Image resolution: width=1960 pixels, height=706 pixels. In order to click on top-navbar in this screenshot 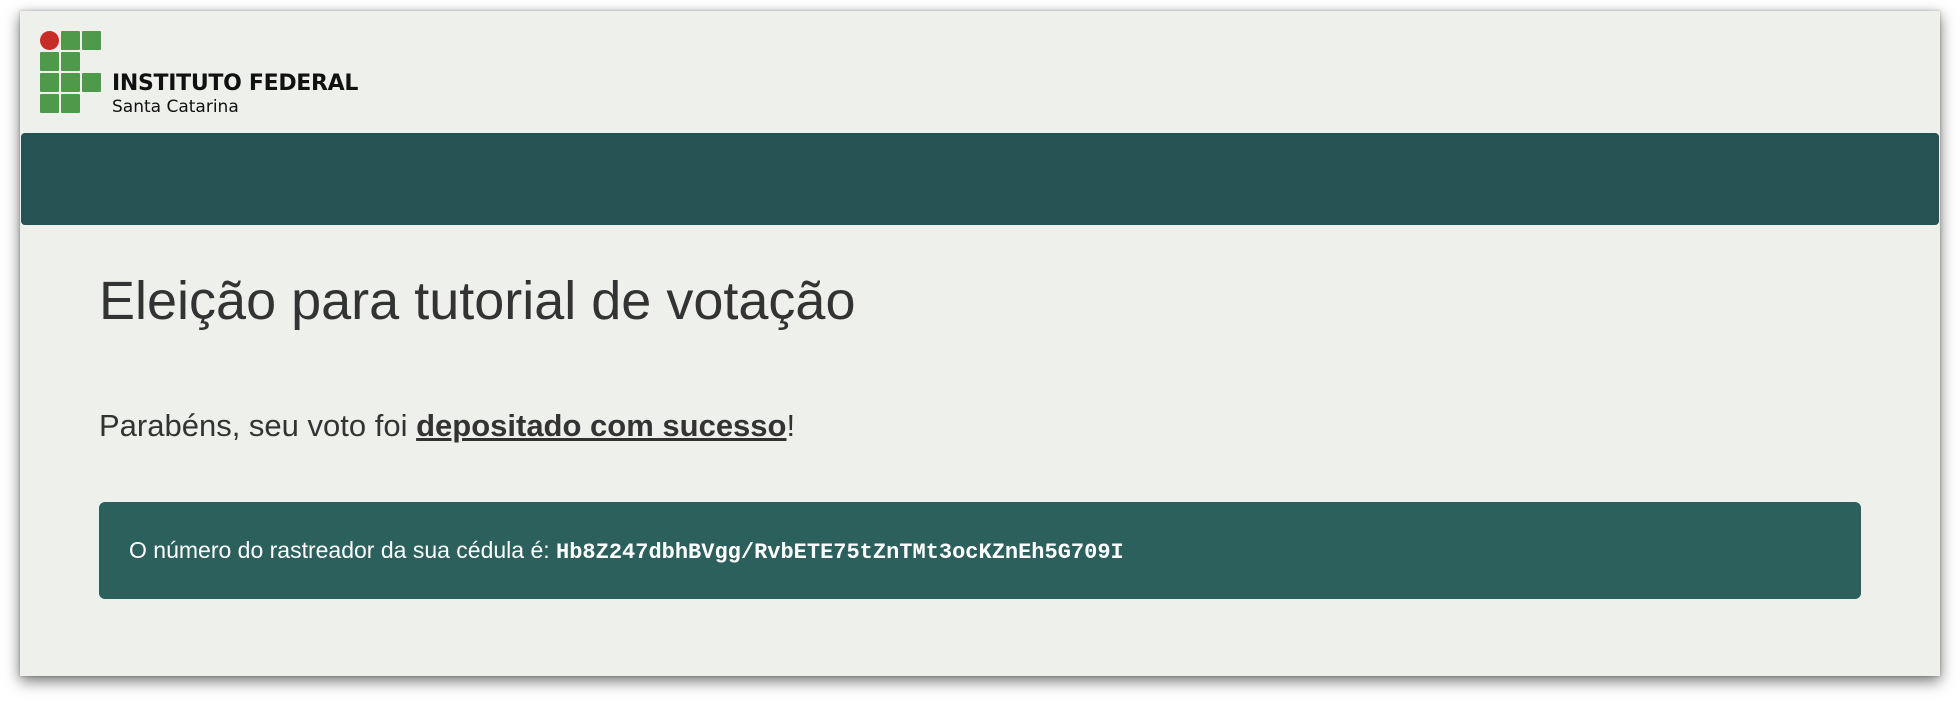, I will do `click(980, 179)`.